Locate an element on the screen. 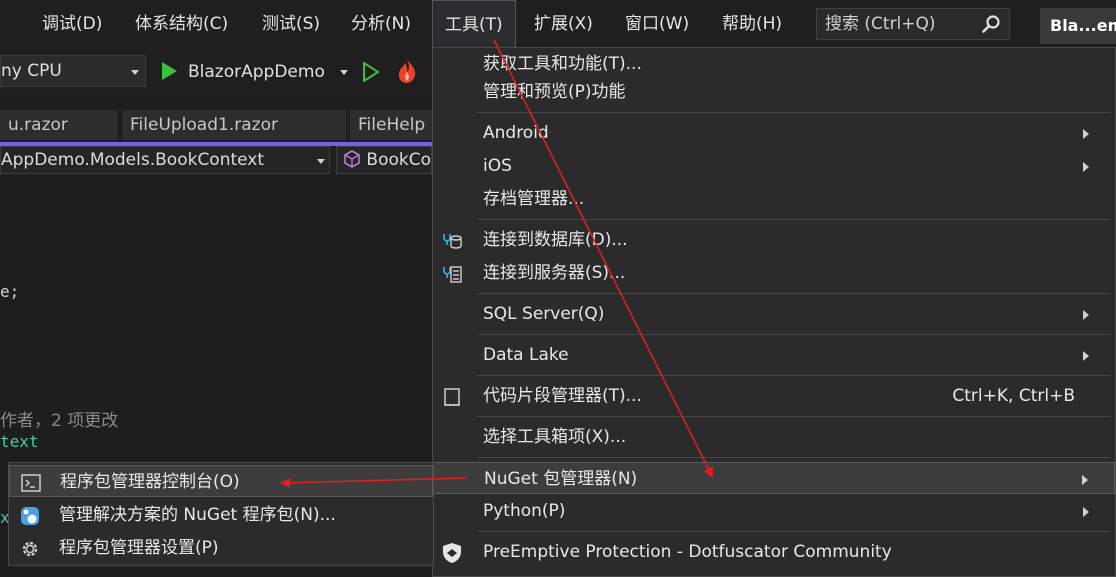 The width and height of the screenshot is (1116, 577). menu-item-label: Python(P) is located at coordinates (524, 511).